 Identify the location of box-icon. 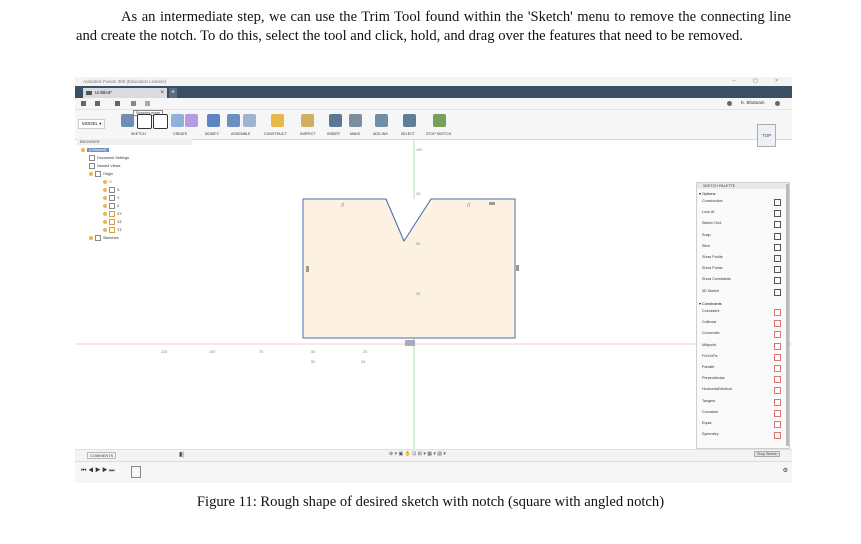
(177, 120).